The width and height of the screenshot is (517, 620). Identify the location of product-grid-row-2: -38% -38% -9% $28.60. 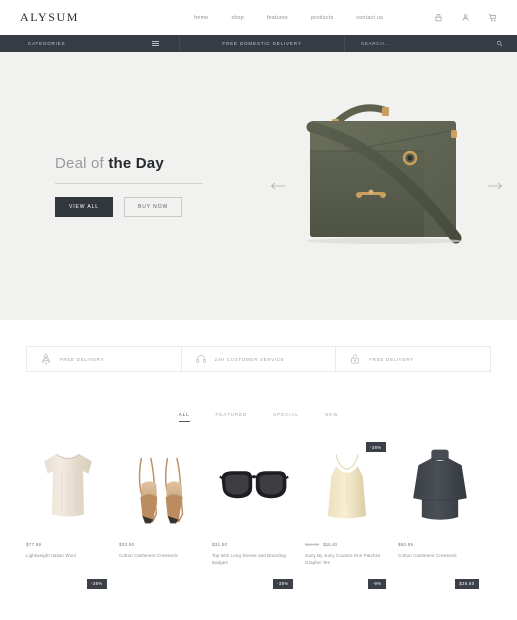
(258, 585).